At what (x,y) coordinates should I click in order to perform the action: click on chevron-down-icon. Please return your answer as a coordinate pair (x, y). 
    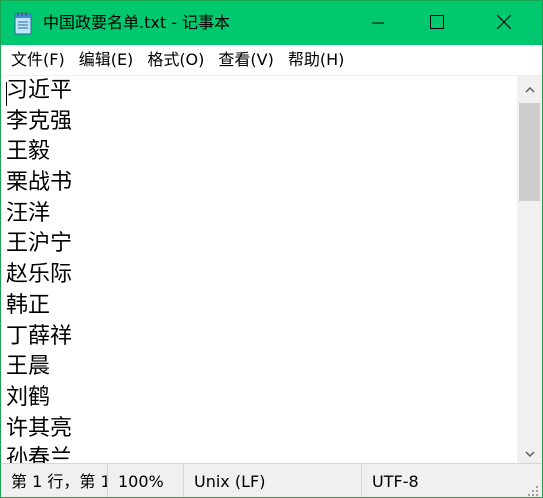
    Looking at the image, I should click on (529, 451).